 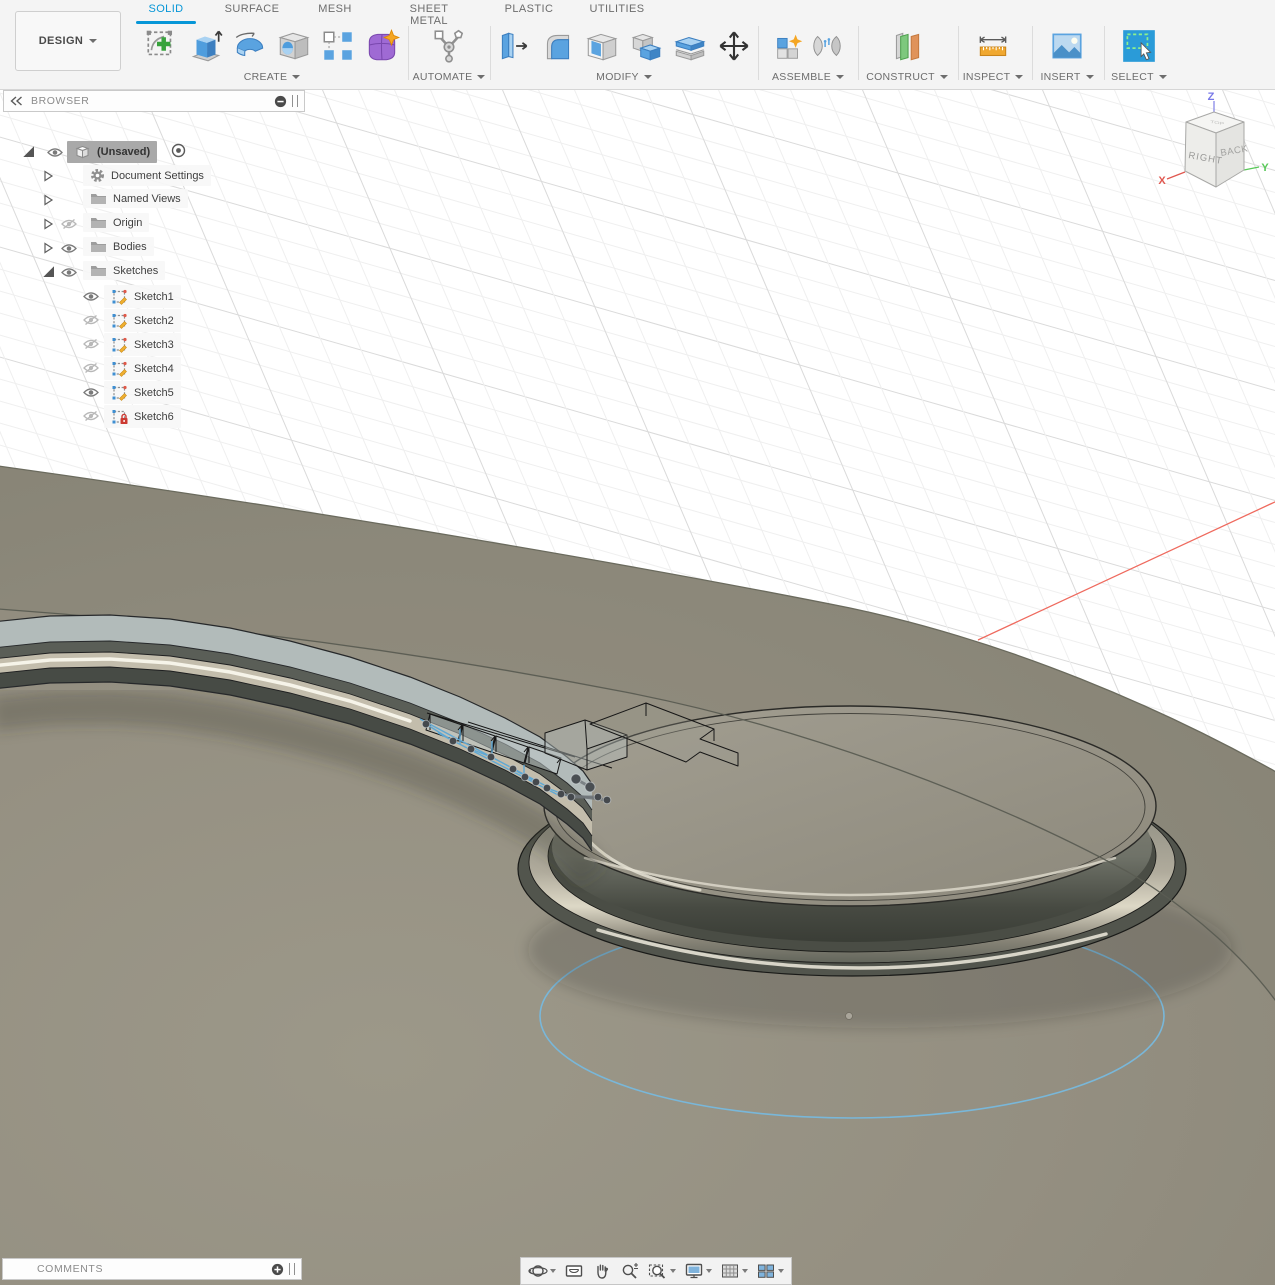 I want to click on browser-header: BROWSER, so click(x=154, y=101).